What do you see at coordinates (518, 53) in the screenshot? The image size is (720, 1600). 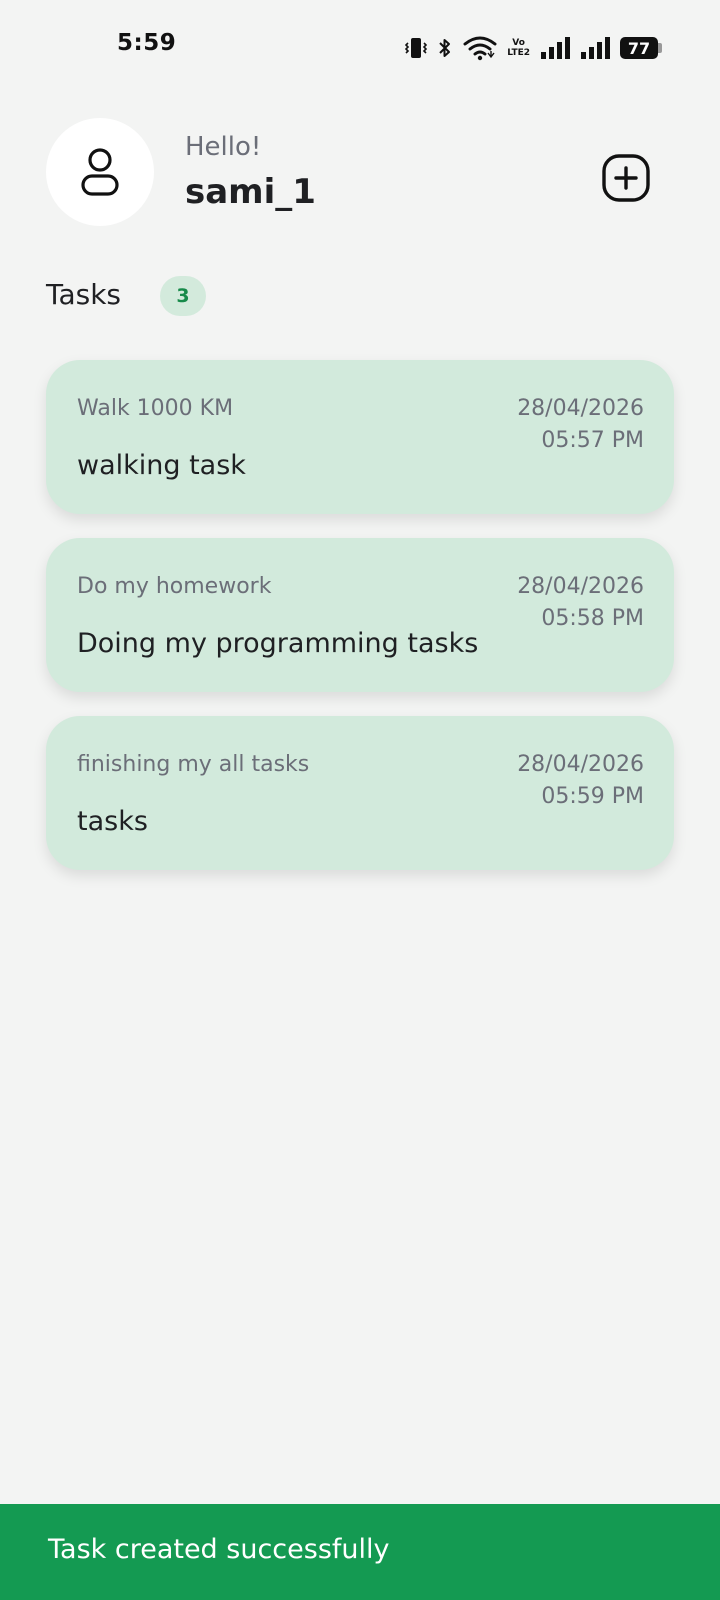 I see `lte-bottom-label: LTE2` at bounding box center [518, 53].